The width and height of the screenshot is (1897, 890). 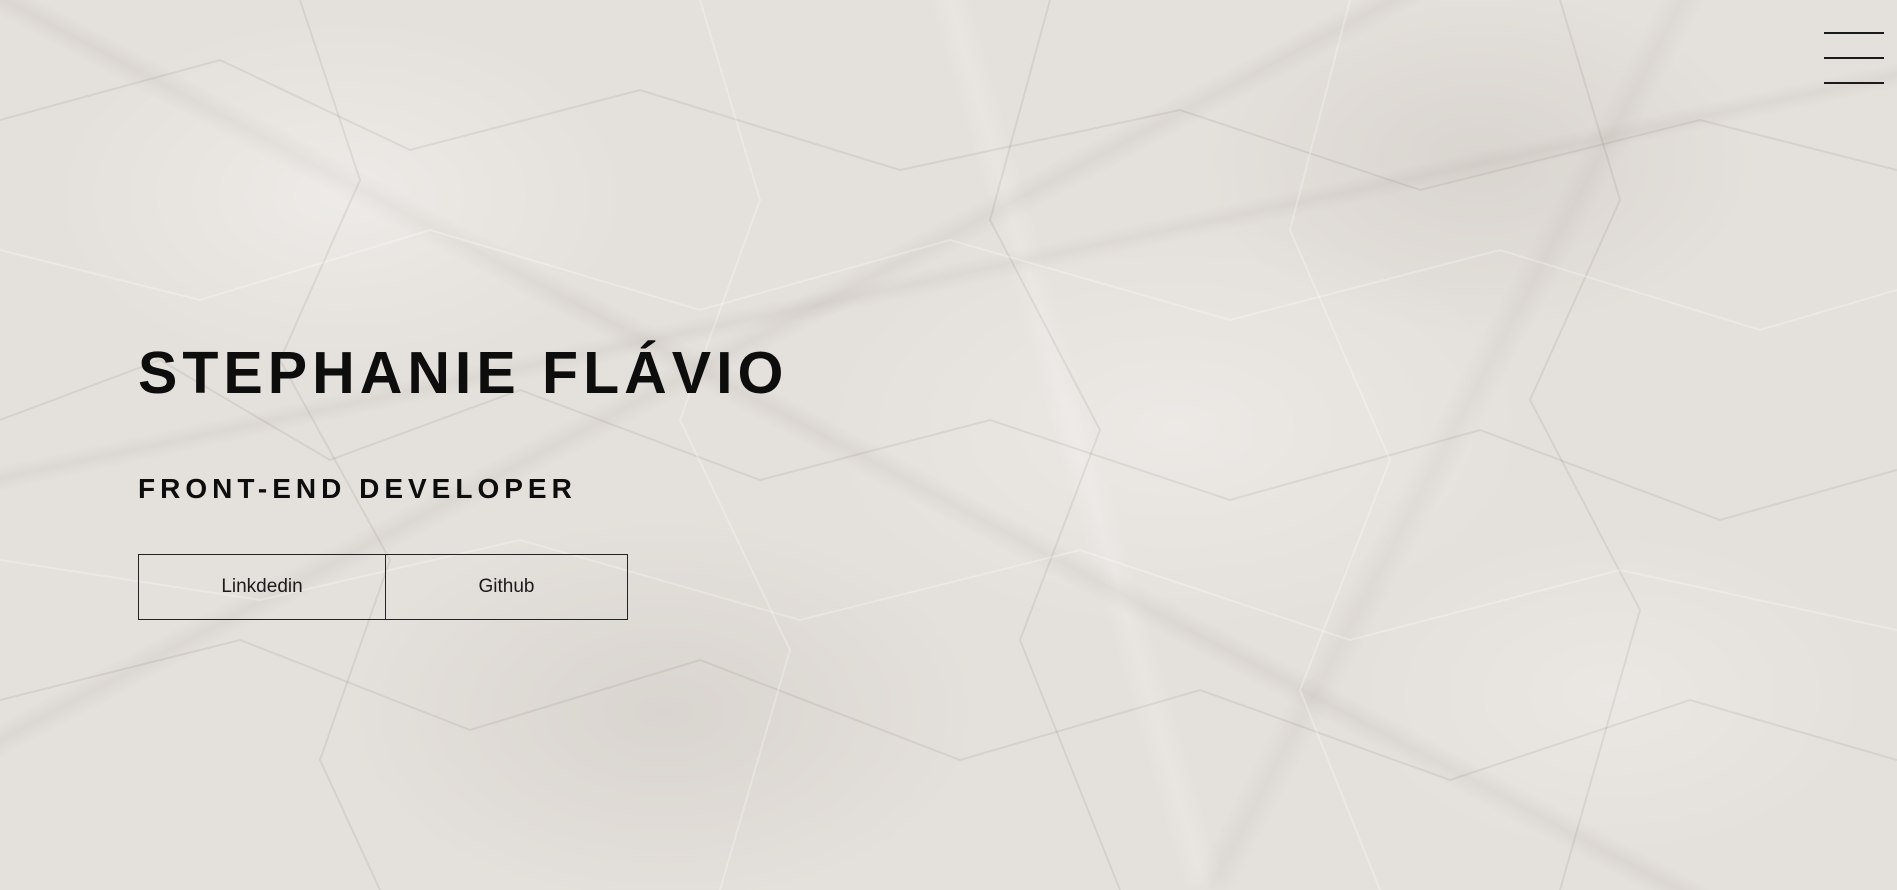 I want to click on social-links: Linkdedin Github, so click(x=383, y=587).